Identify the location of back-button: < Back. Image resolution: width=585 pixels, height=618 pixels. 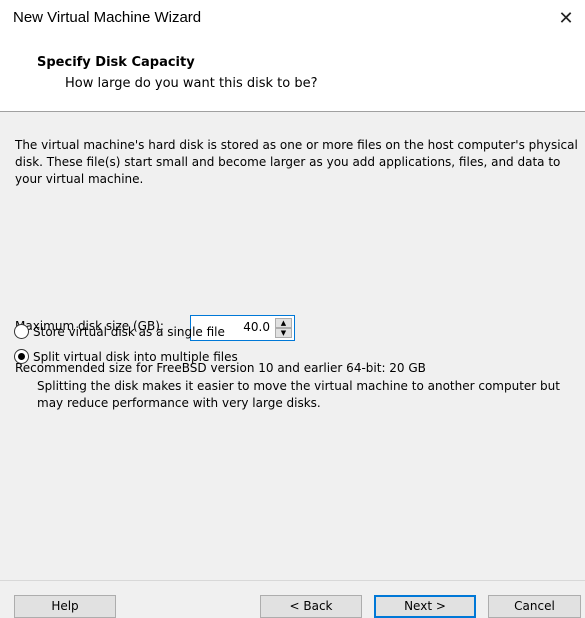
(311, 606).